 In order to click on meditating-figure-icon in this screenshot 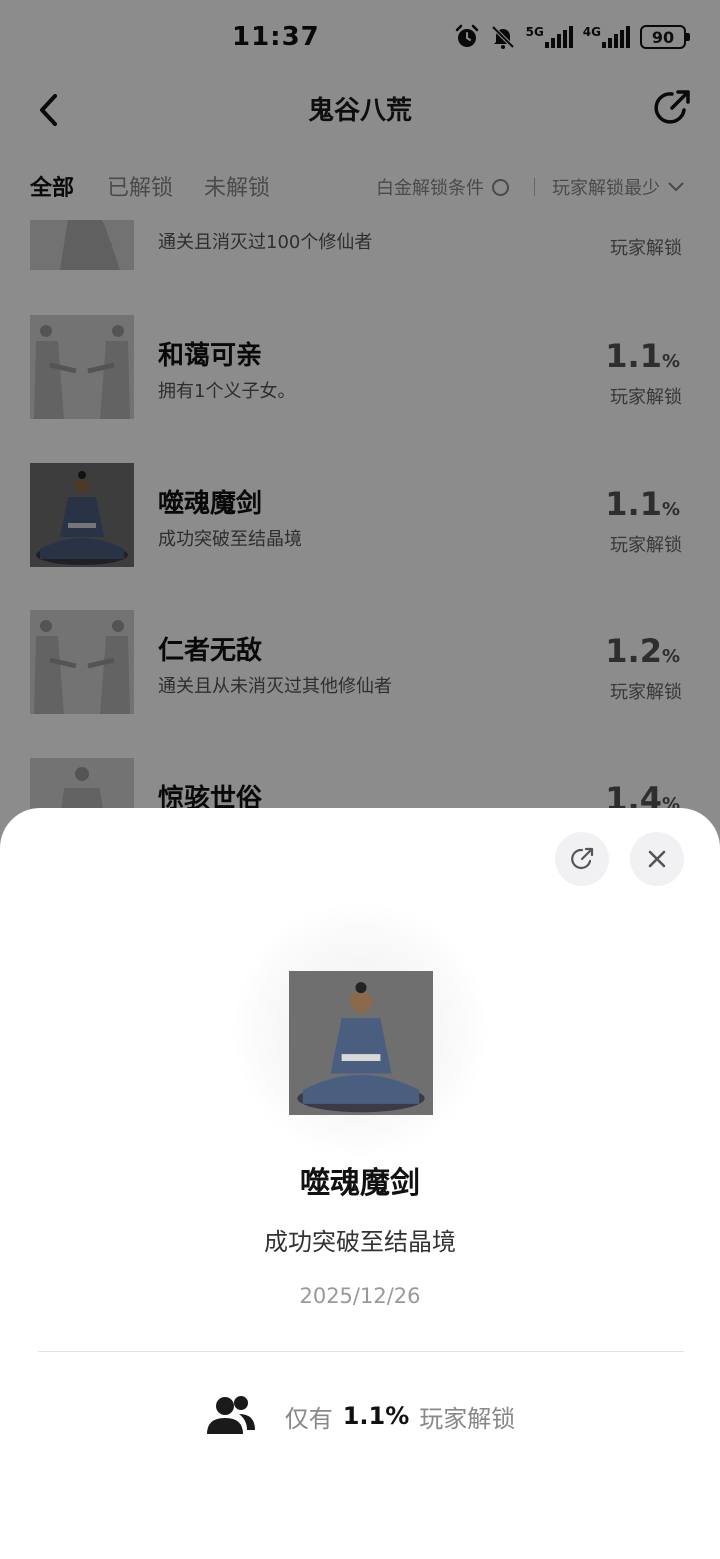, I will do `click(361, 1043)`.